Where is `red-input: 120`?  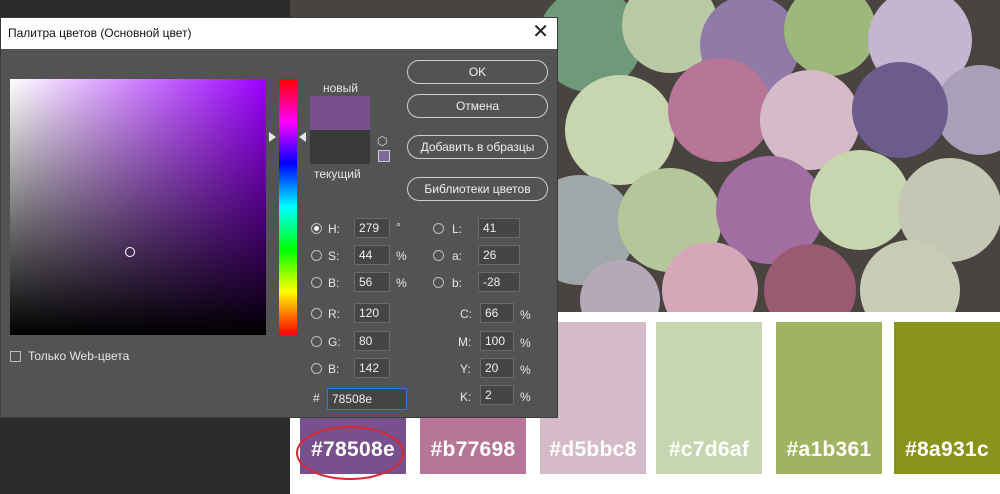
red-input: 120 is located at coordinates (372, 313).